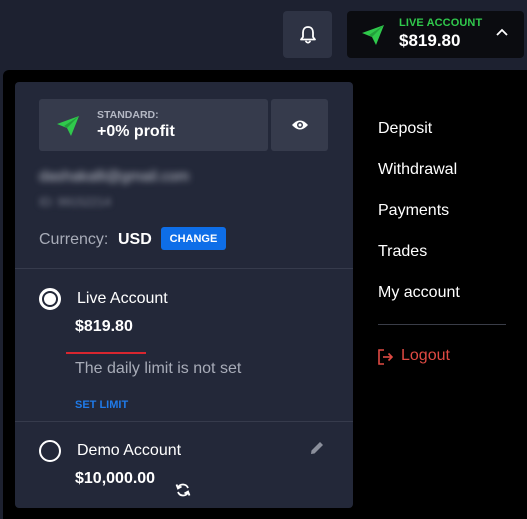  Describe the element at coordinates (263, 35) in the screenshot. I see `top-bar: LIVE ACCOUNT $819.80` at that location.